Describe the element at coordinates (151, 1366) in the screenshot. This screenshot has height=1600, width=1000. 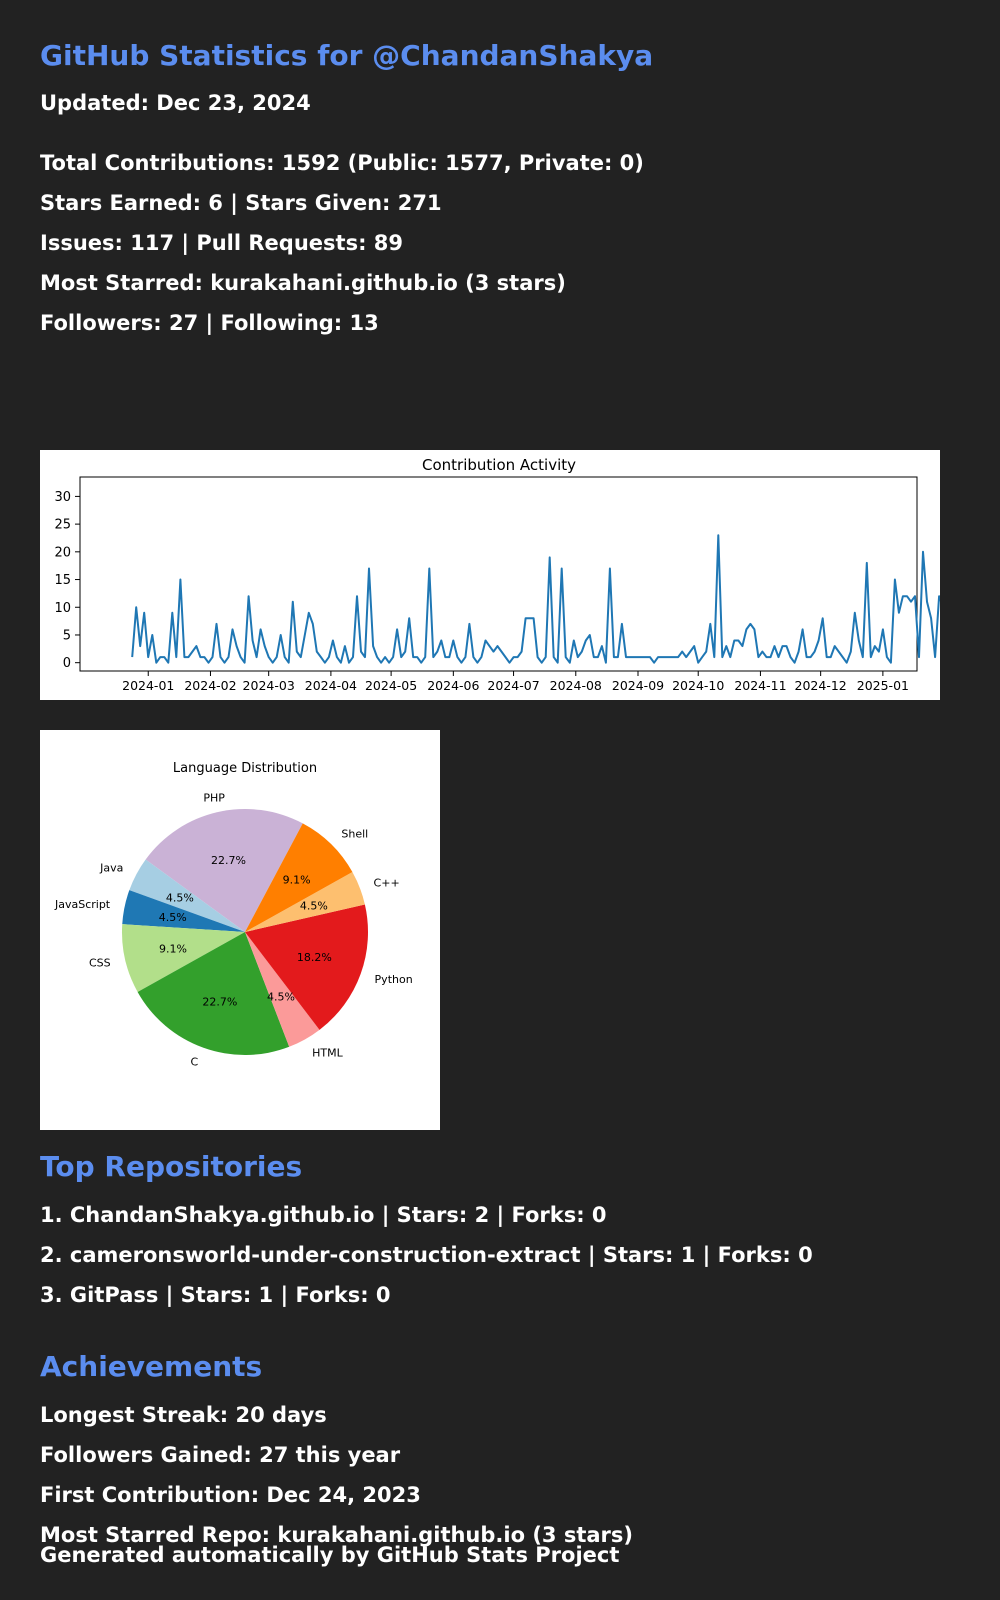
I see `achievements-heading: Achievements` at that location.